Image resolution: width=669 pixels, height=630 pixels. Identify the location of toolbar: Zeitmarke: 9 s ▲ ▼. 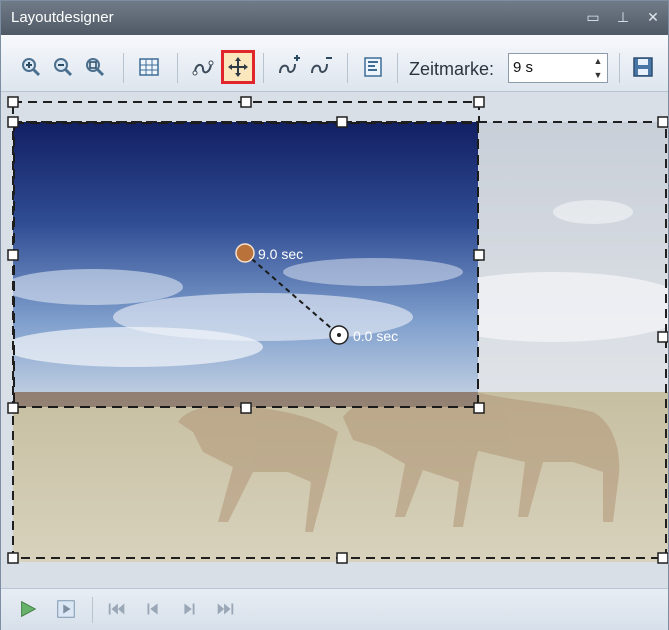
(334, 63).